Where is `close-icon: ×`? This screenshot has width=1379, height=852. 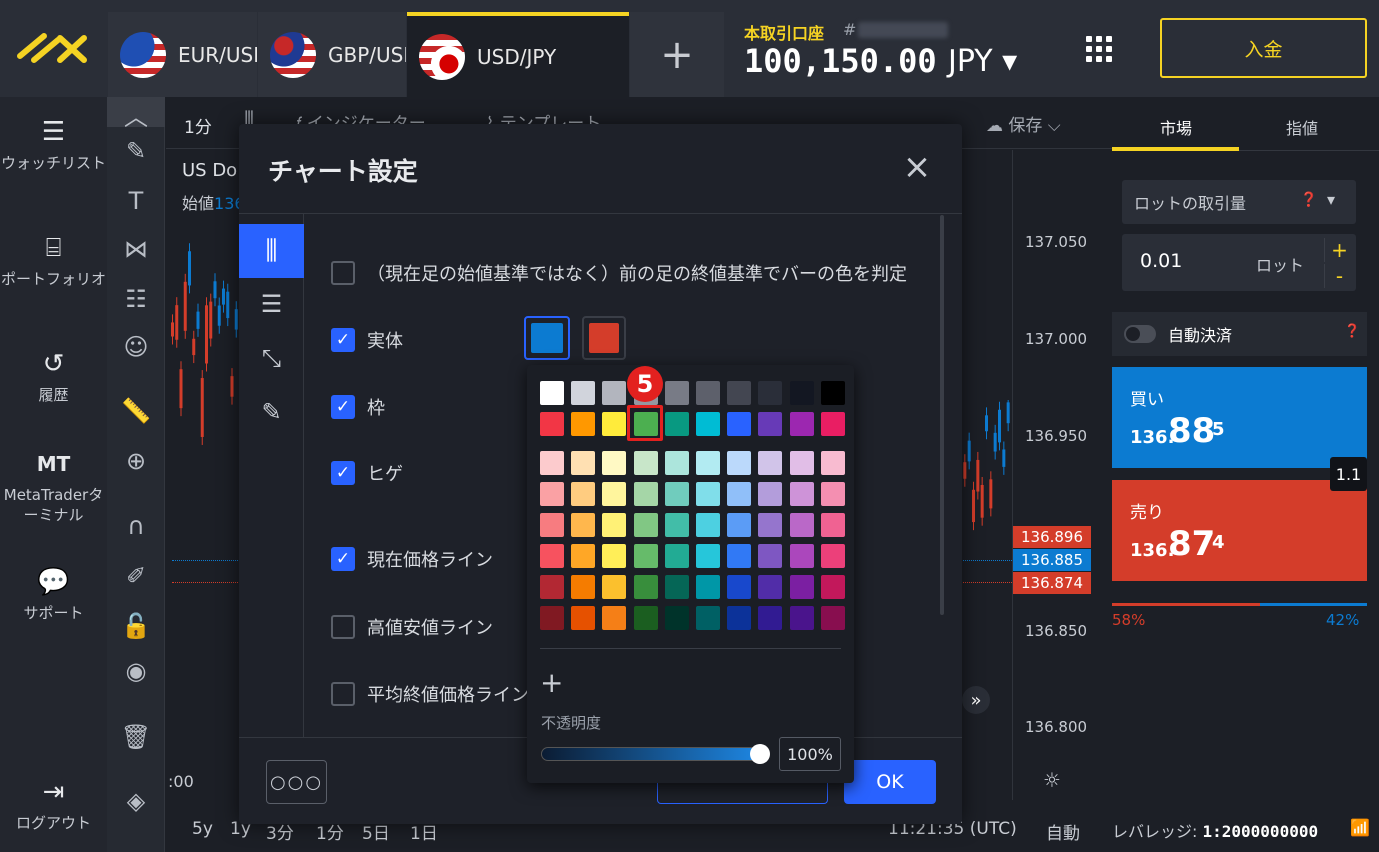
close-icon: × is located at coordinates (917, 168).